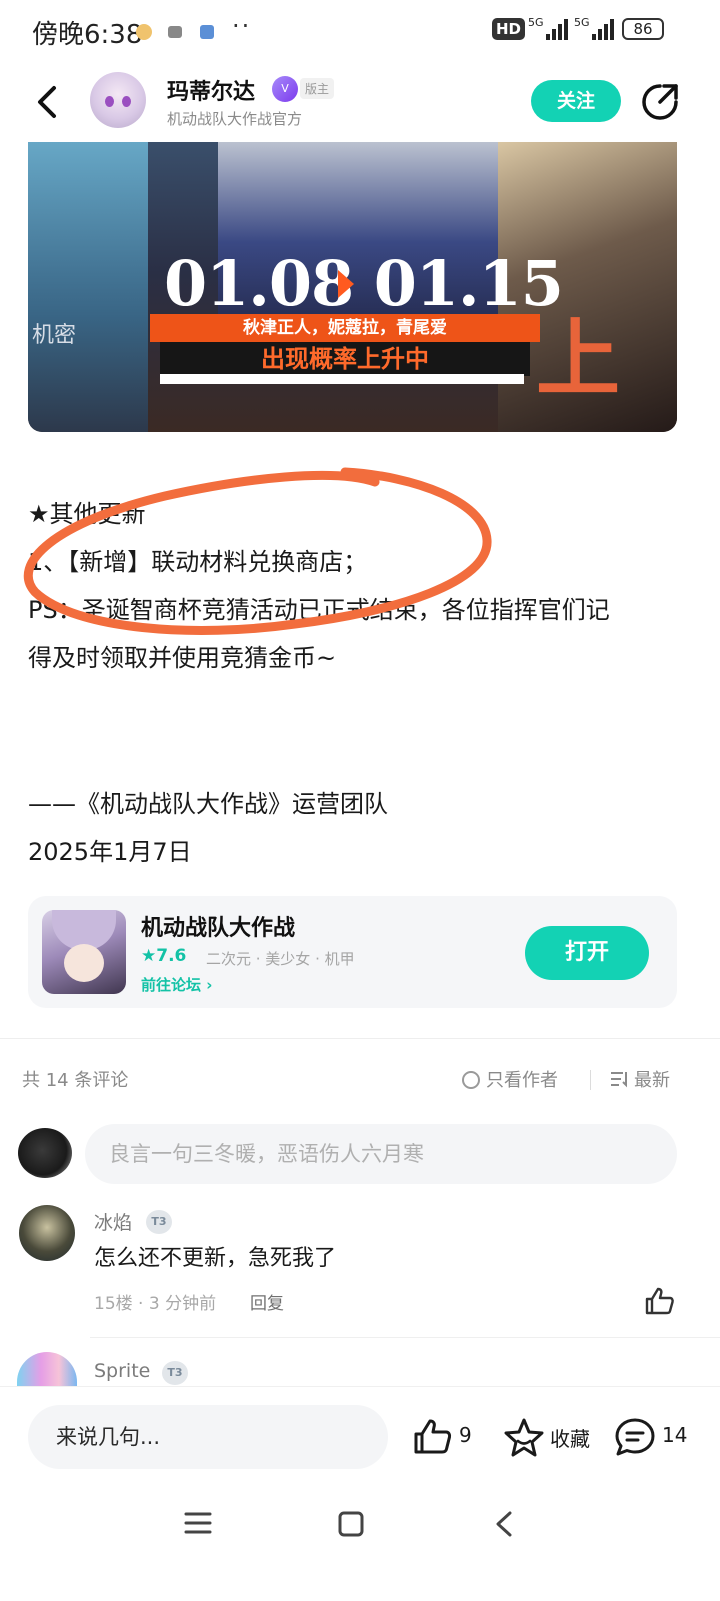 The image size is (720, 1601). What do you see at coordinates (280, 959) in the screenshot?
I see `game-tags: 二次元 · 美少女 · 机甲` at bounding box center [280, 959].